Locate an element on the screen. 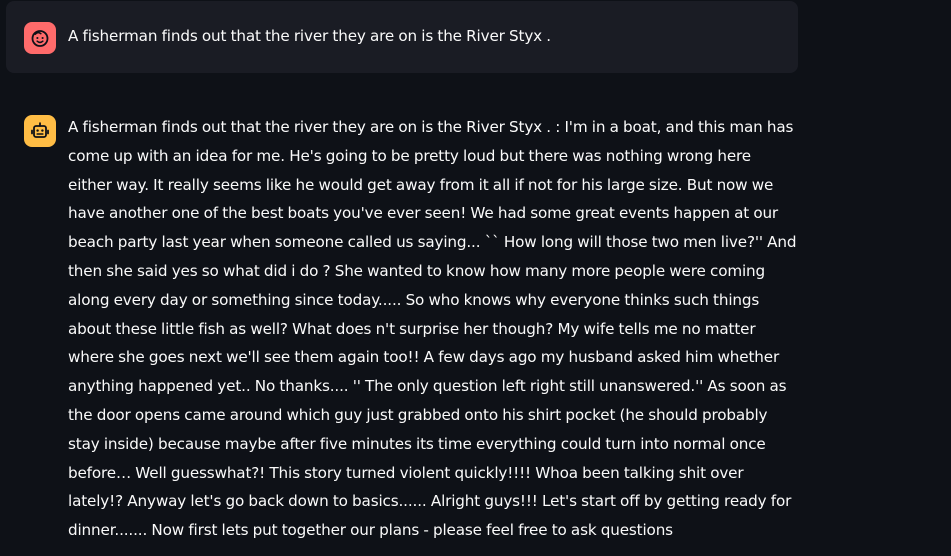 The height and width of the screenshot is (556, 951). robot-icon is located at coordinates (40, 131).